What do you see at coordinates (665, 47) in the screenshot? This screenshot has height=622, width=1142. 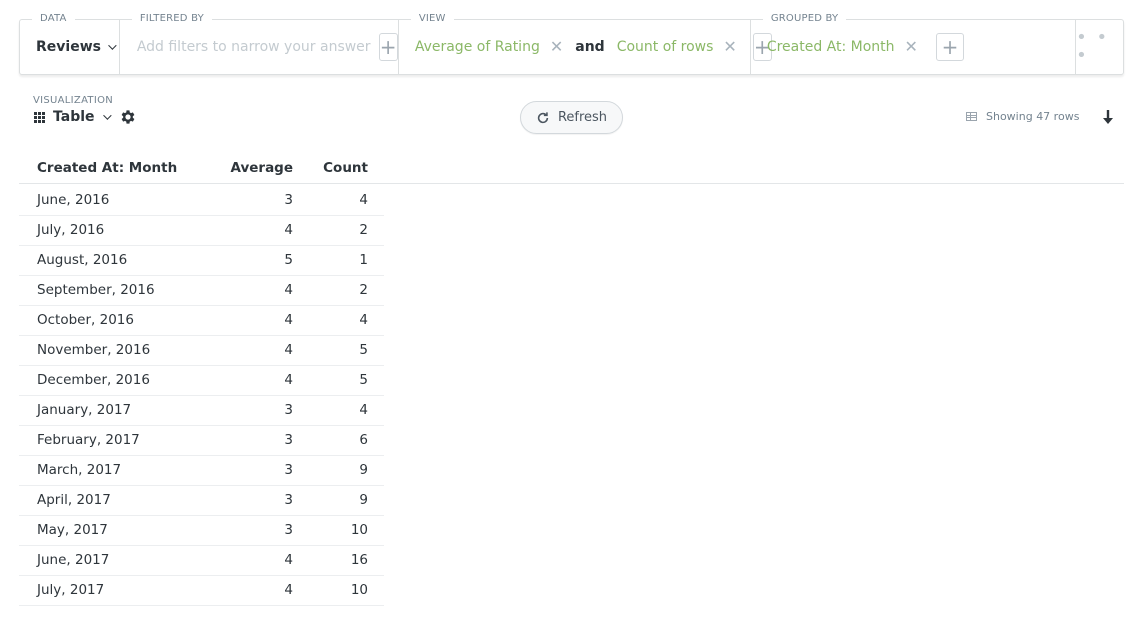 I see `metric-count-rows: Count of rows` at bounding box center [665, 47].